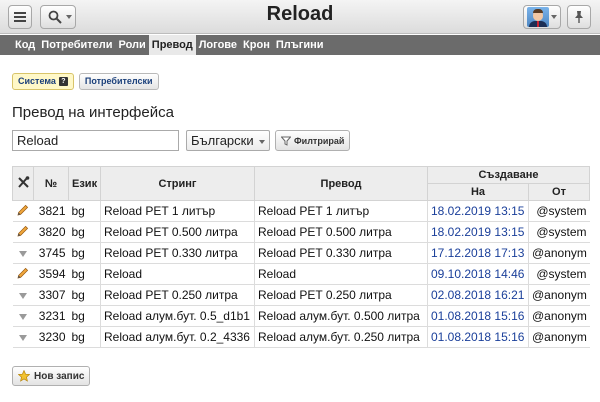 The width and height of the screenshot is (600, 402). Describe the element at coordinates (319, 140) in the screenshot. I see `filter-button-label: Филтрирай` at that location.